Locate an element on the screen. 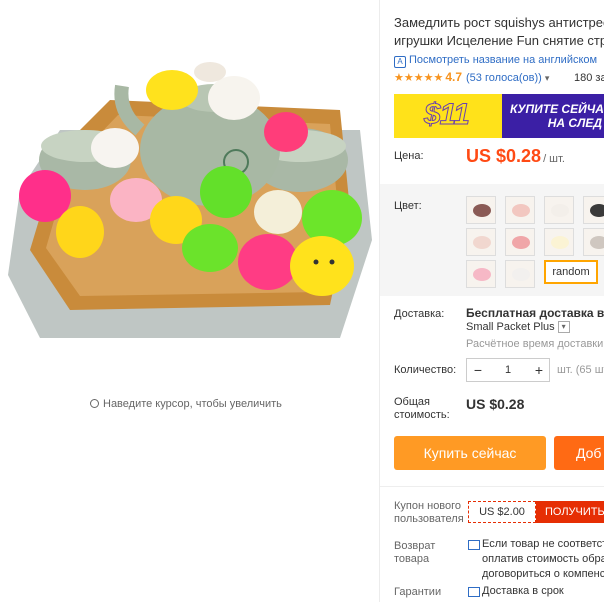  shipping-label: Доставка: is located at coordinates (419, 314).